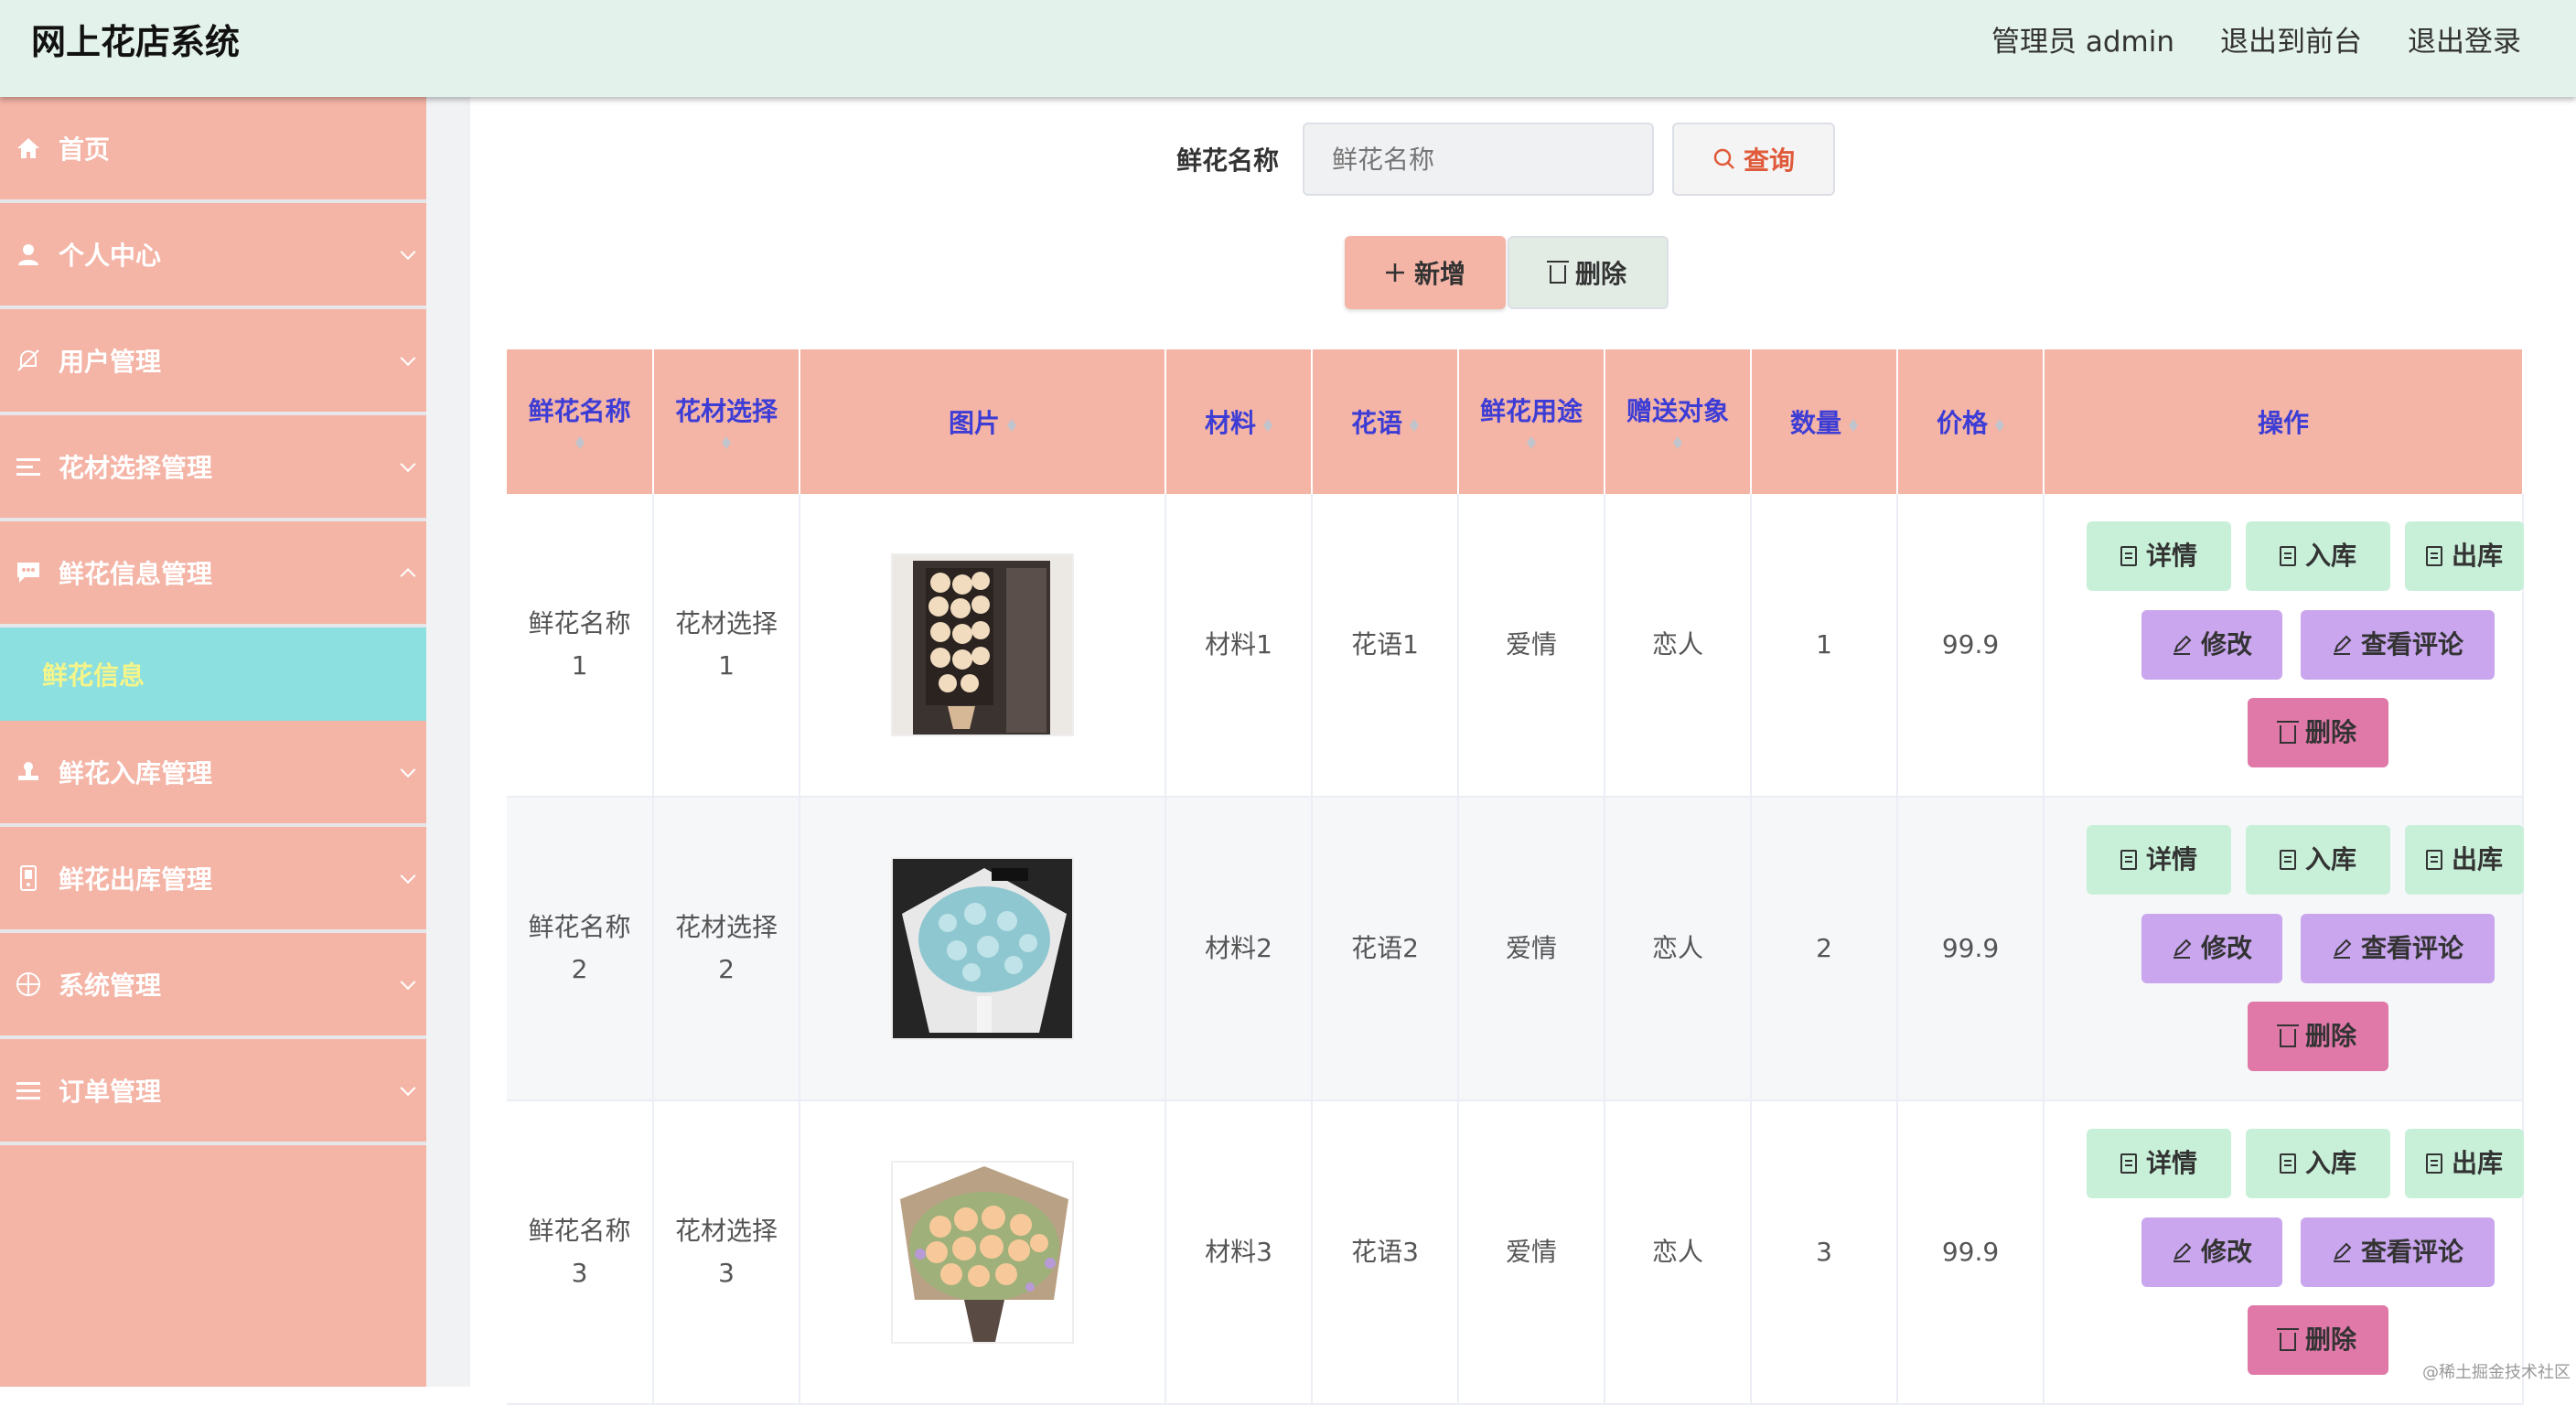 The image size is (2576, 1405). I want to click on exit-to-front-link: 退出到前台, so click(2291, 42).